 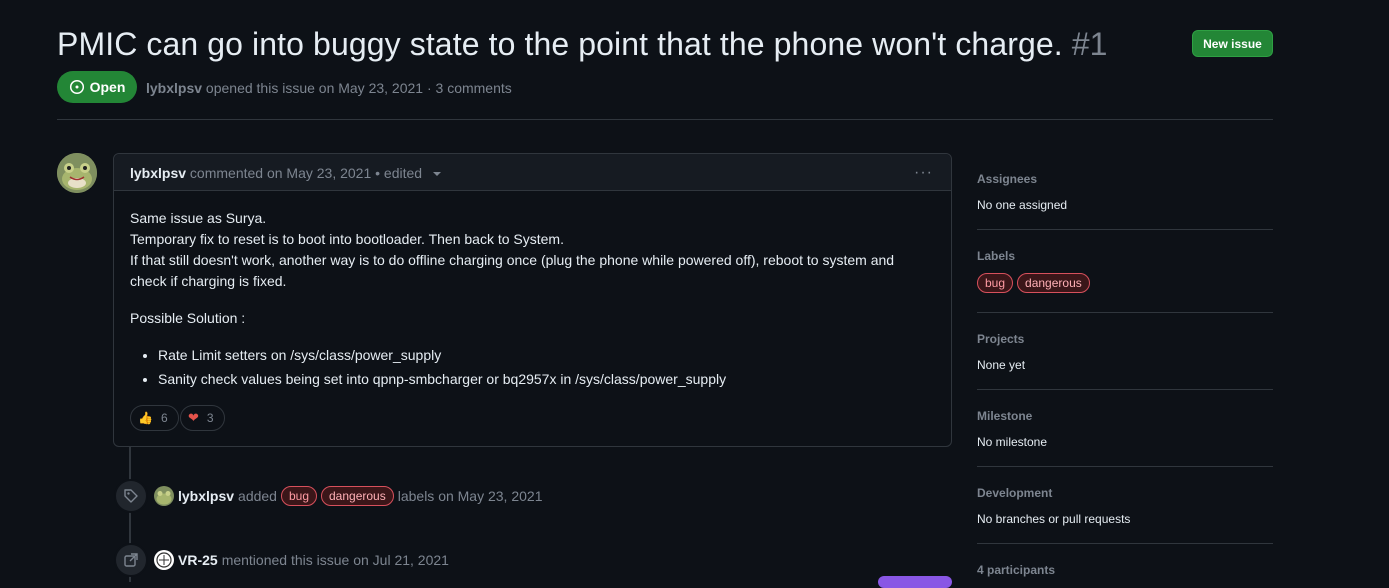 What do you see at coordinates (665, 119) in the screenshot?
I see `header-divider` at bounding box center [665, 119].